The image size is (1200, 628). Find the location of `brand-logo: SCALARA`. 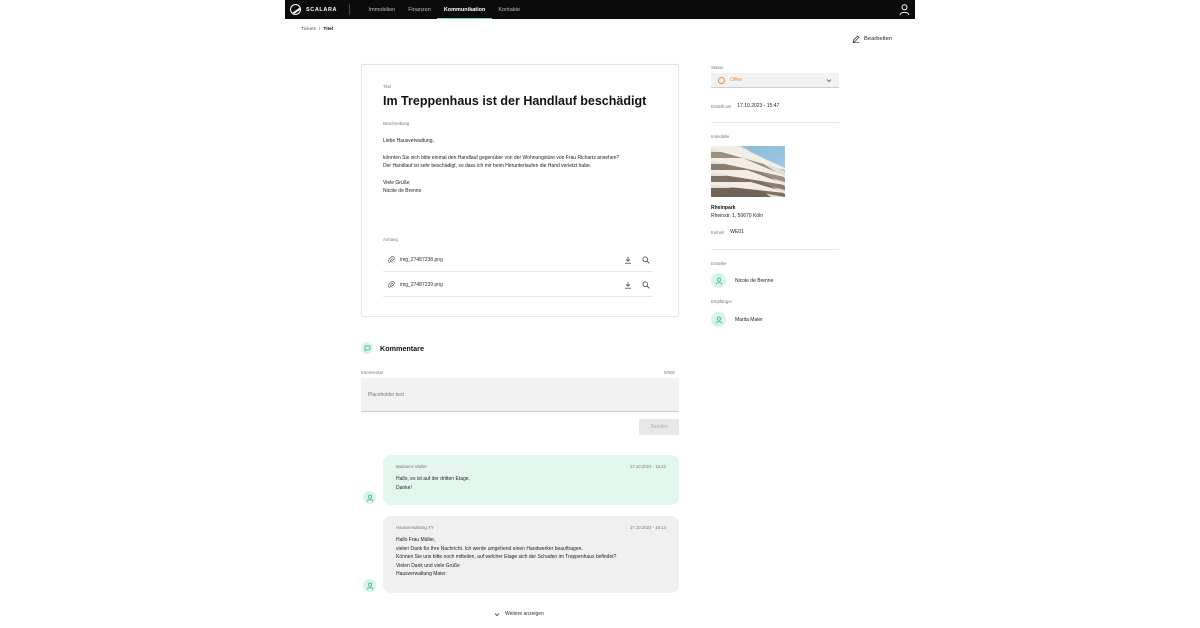

brand-logo: SCALARA is located at coordinates (313, 9).